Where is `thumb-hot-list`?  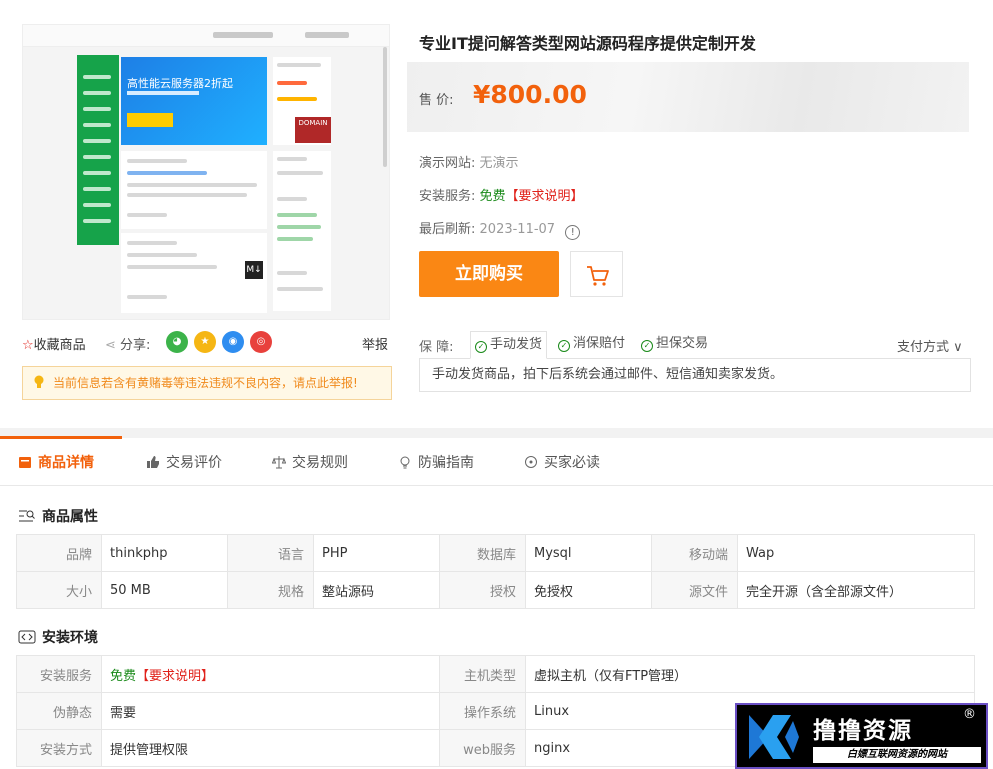
thumb-hot-list is located at coordinates (302, 231).